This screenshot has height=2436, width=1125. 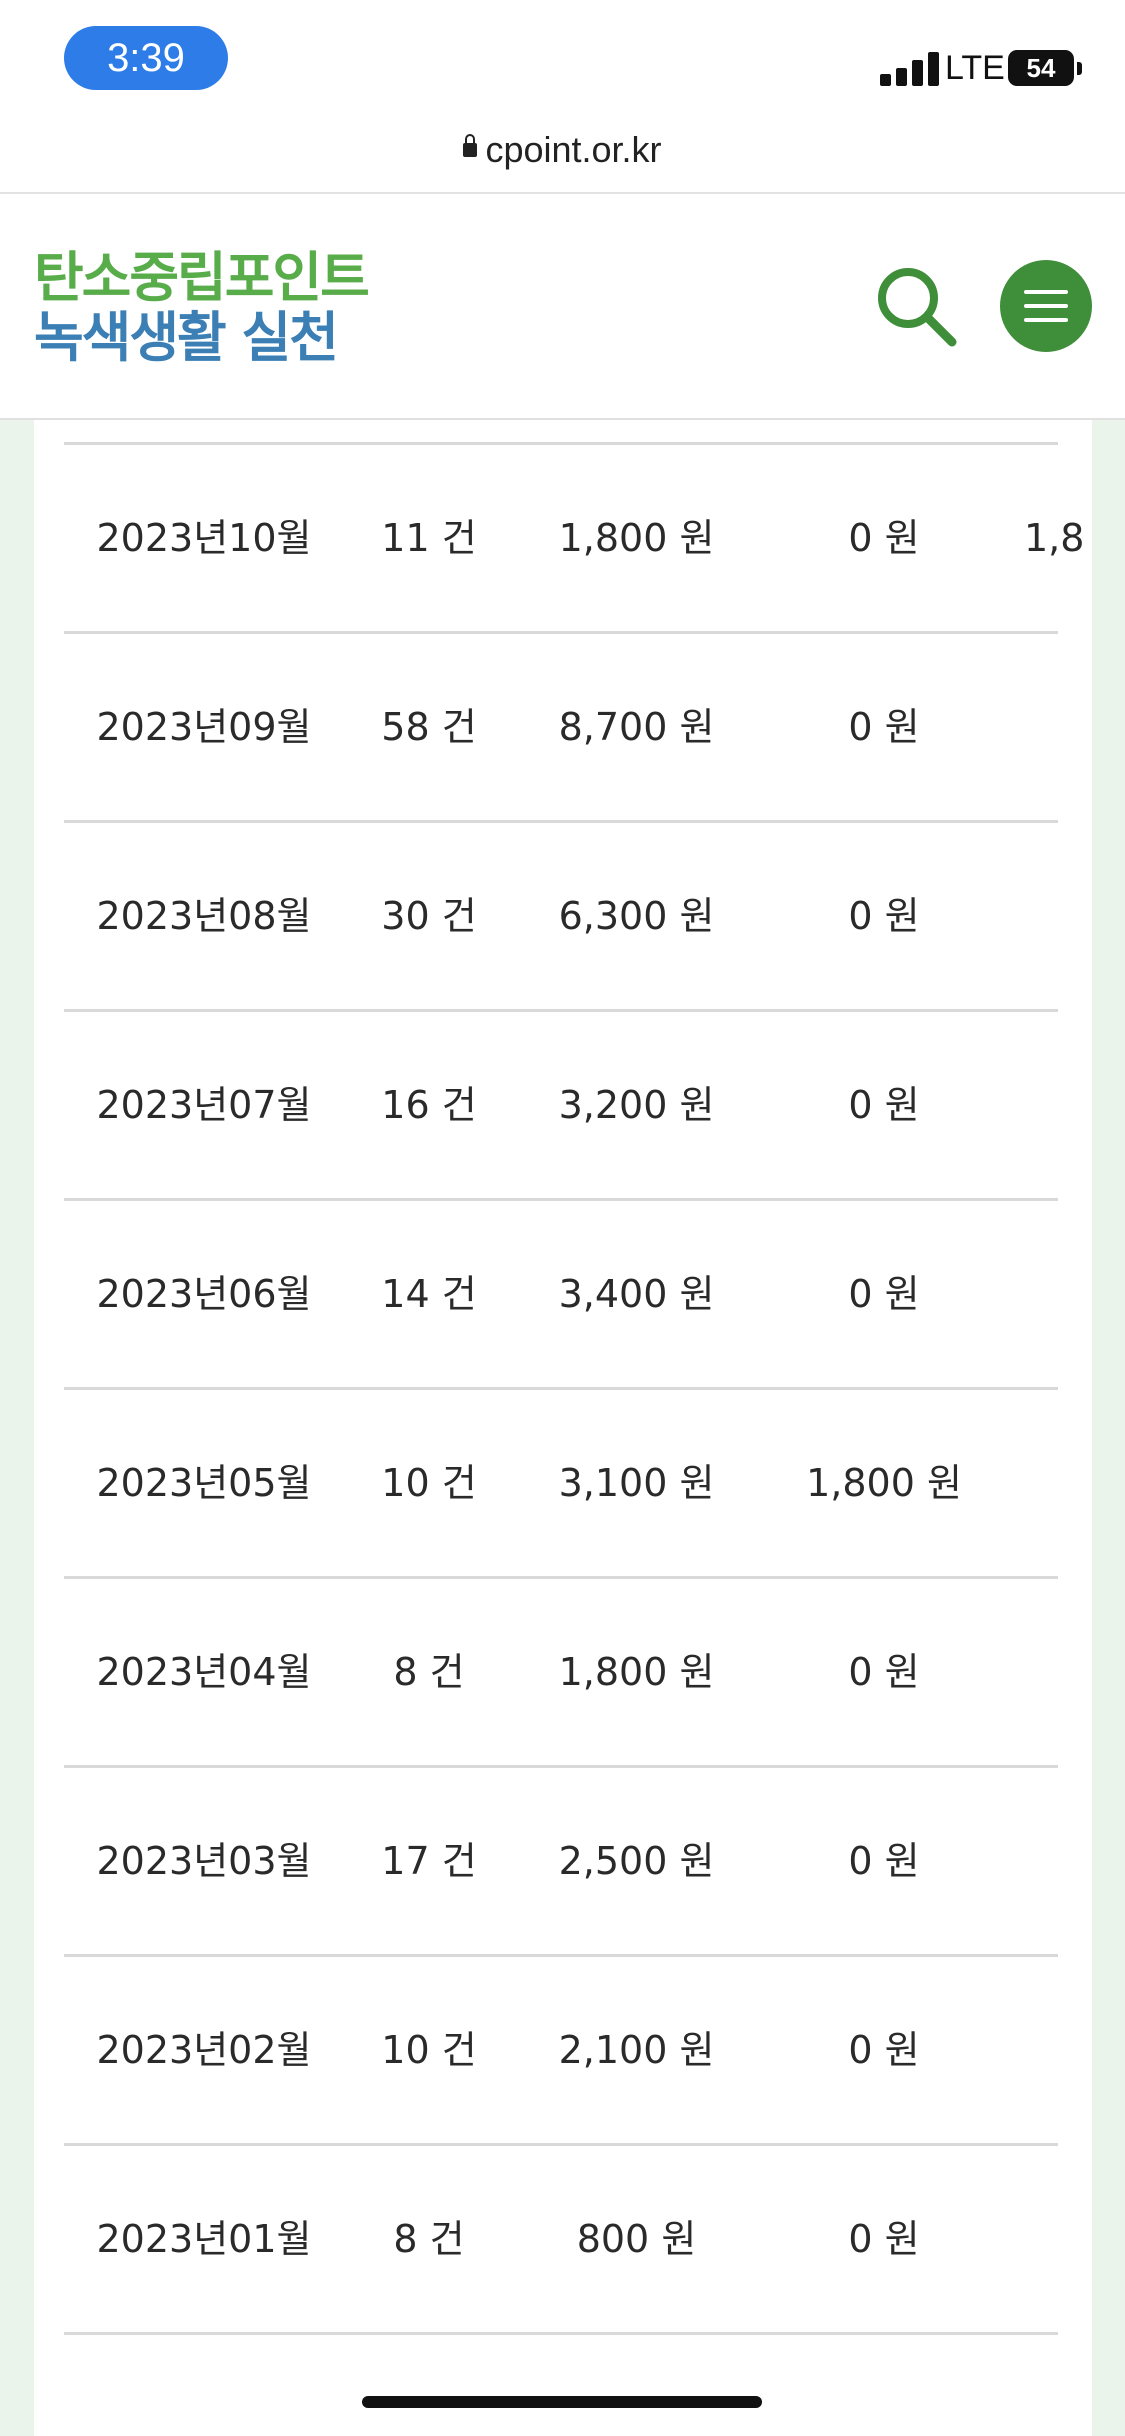 What do you see at coordinates (429, 1294) in the screenshot?
I see `count-cell: 14 건` at bounding box center [429, 1294].